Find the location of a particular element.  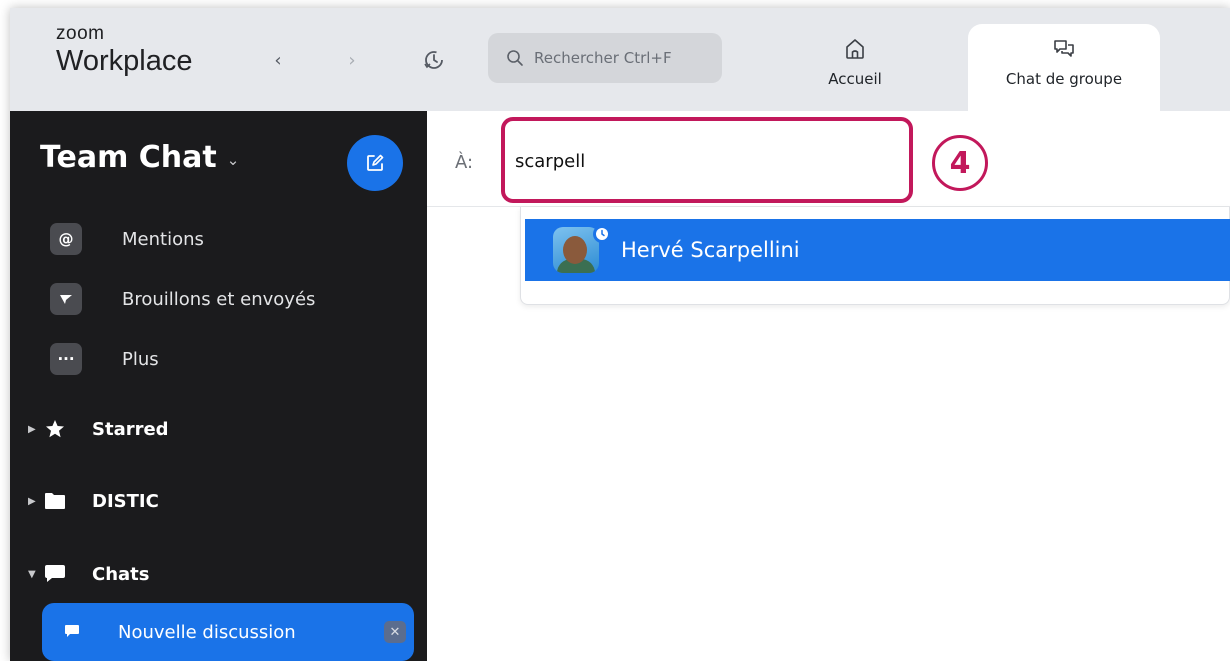

search-input is located at coordinates (624, 58).